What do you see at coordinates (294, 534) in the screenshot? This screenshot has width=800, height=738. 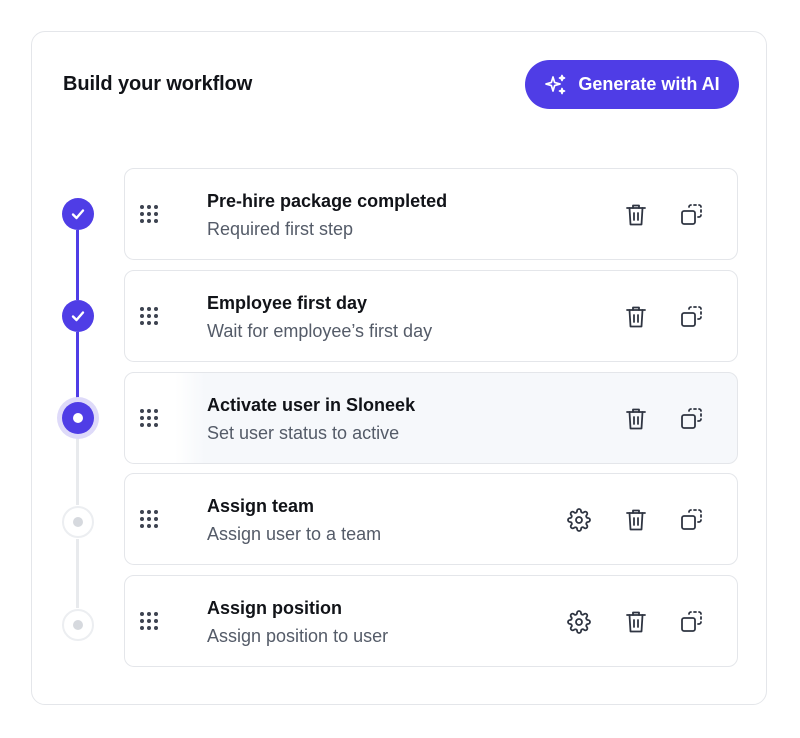 I see `step-subtitle: Assign user to a team` at bounding box center [294, 534].